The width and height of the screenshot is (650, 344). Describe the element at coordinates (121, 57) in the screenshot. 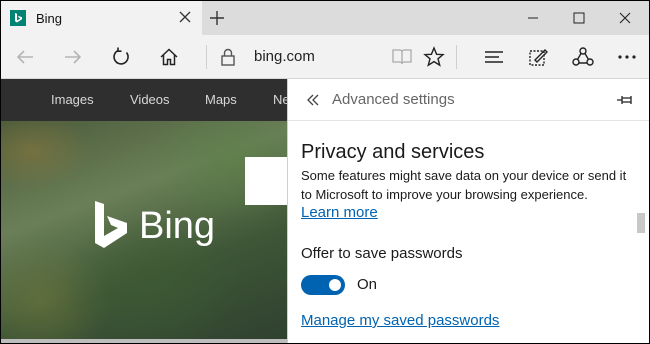

I see `refresh-icon` at that location.